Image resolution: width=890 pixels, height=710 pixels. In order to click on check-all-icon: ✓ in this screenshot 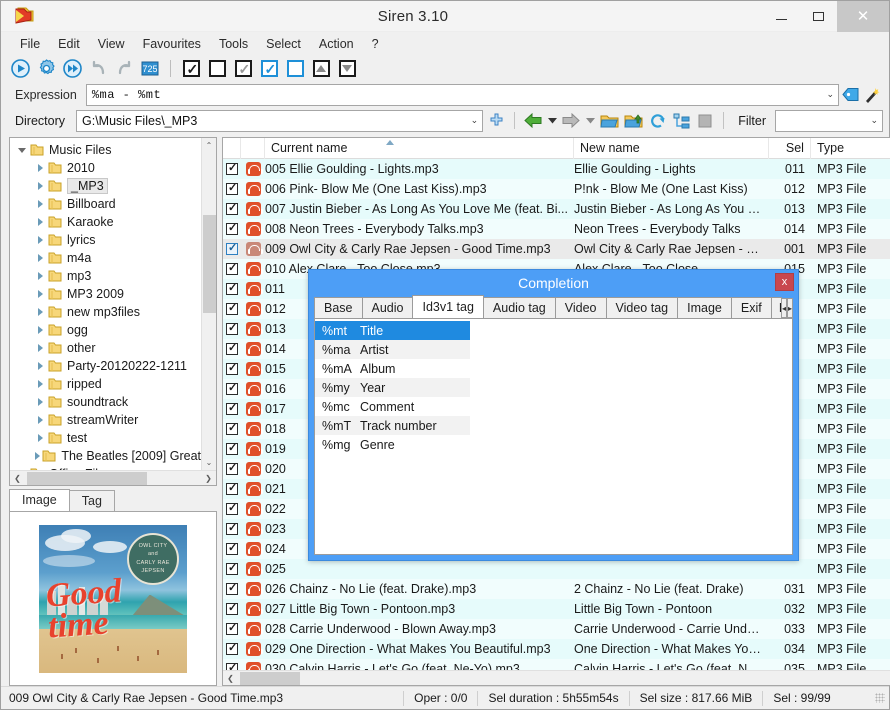, I will do `click(191, 69)`.